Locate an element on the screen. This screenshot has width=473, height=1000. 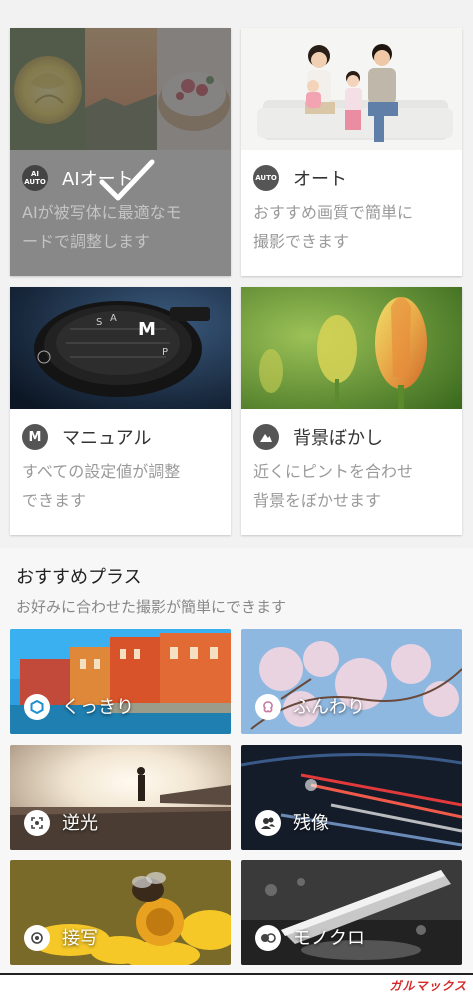
ai-auto-icon: AI AUTO is located at coordinates (35, 178).